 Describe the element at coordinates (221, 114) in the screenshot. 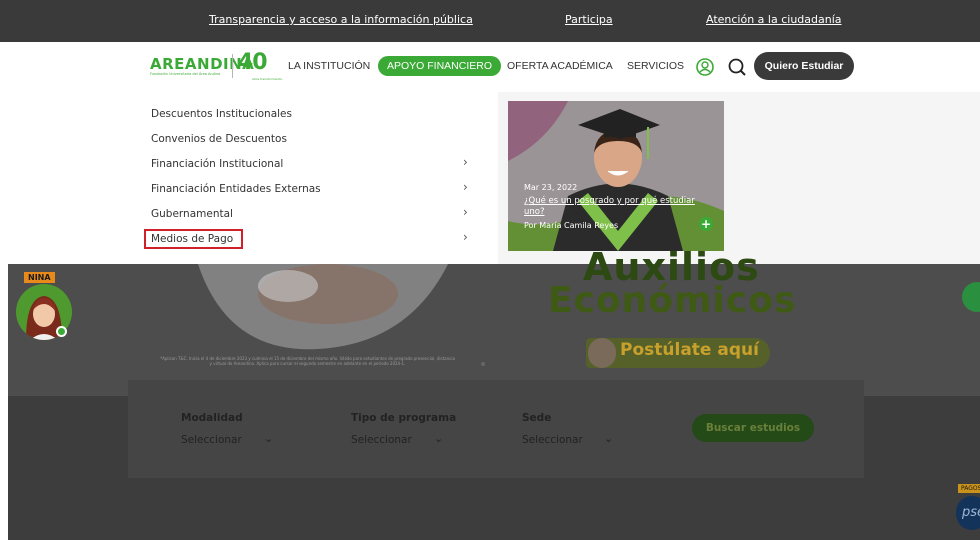

I see `menu-item-descuentos: Descuentos Institucionales` at that location.